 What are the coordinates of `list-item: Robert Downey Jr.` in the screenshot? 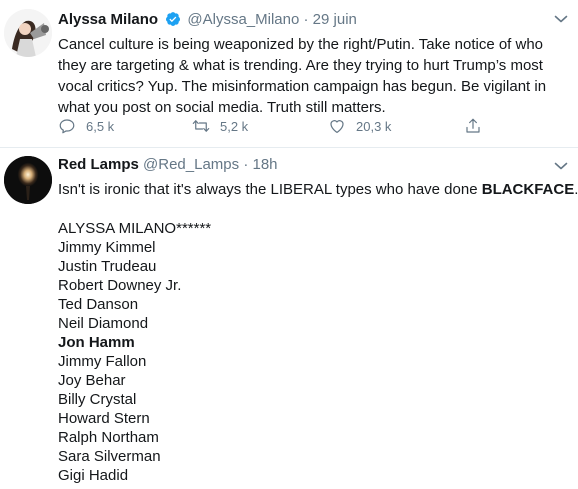 It's located at (120, 285).